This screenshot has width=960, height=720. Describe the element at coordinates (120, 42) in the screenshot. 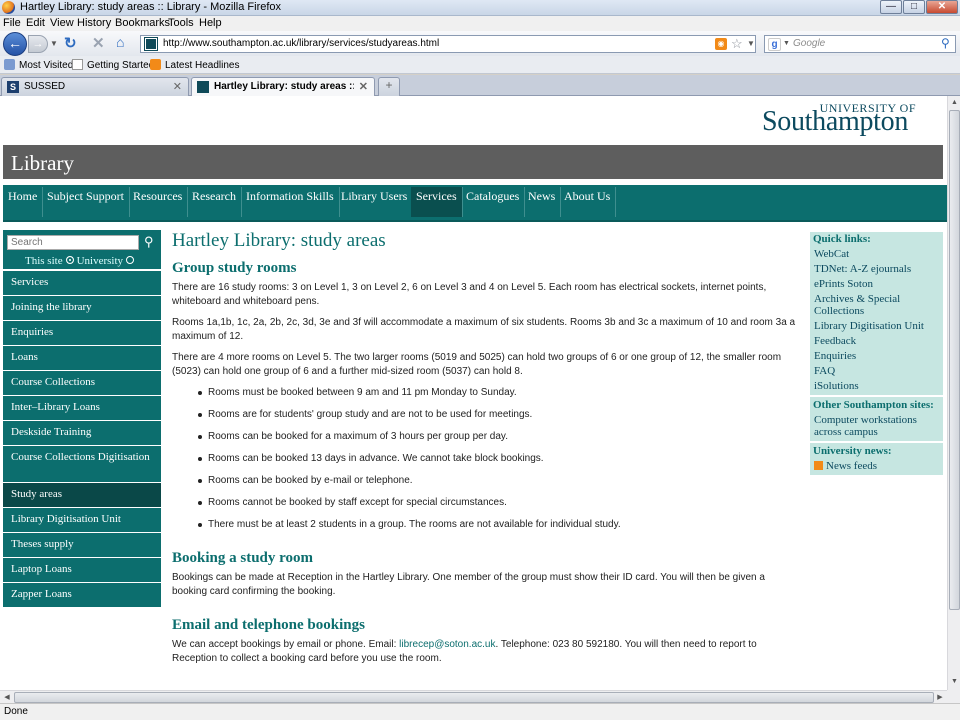

I see `home-icon: ⌂` at that location.